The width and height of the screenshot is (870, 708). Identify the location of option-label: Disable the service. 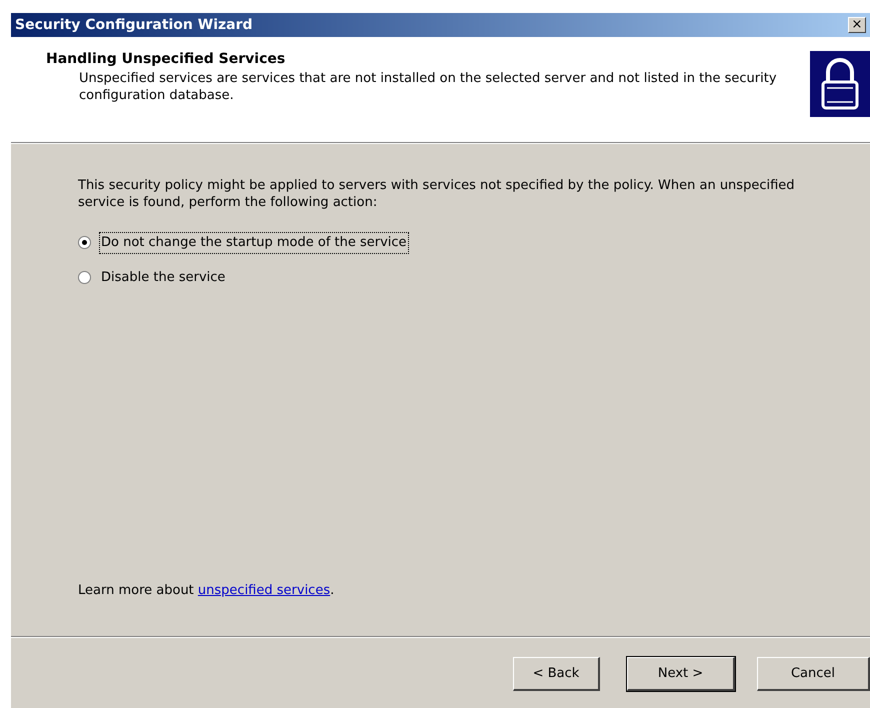
(163, 277).